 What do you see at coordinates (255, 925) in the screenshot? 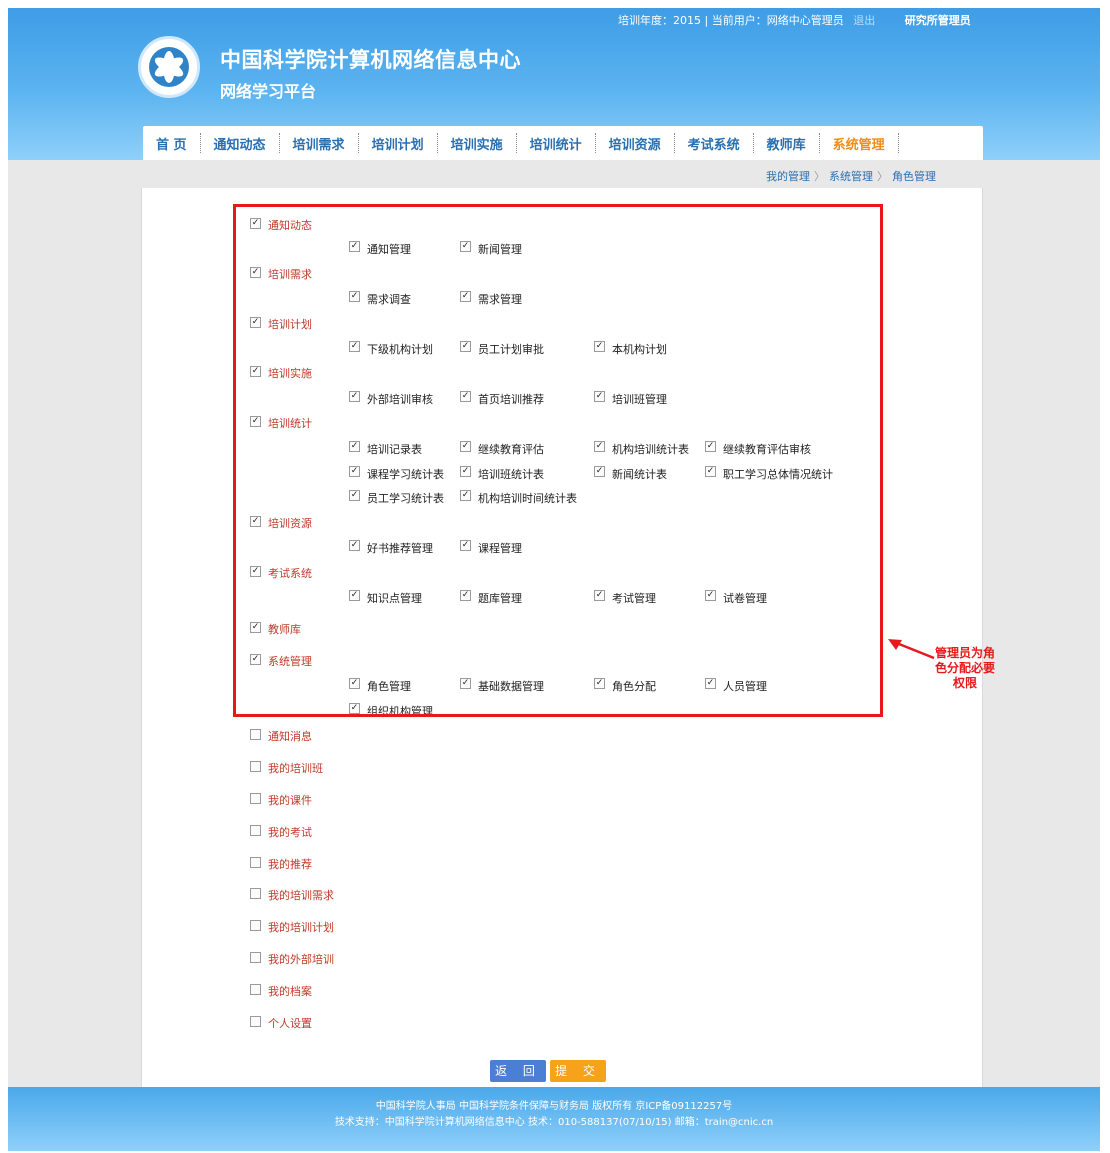
I see `checkbox-my-training-plan` at bounding box center [255, 925].